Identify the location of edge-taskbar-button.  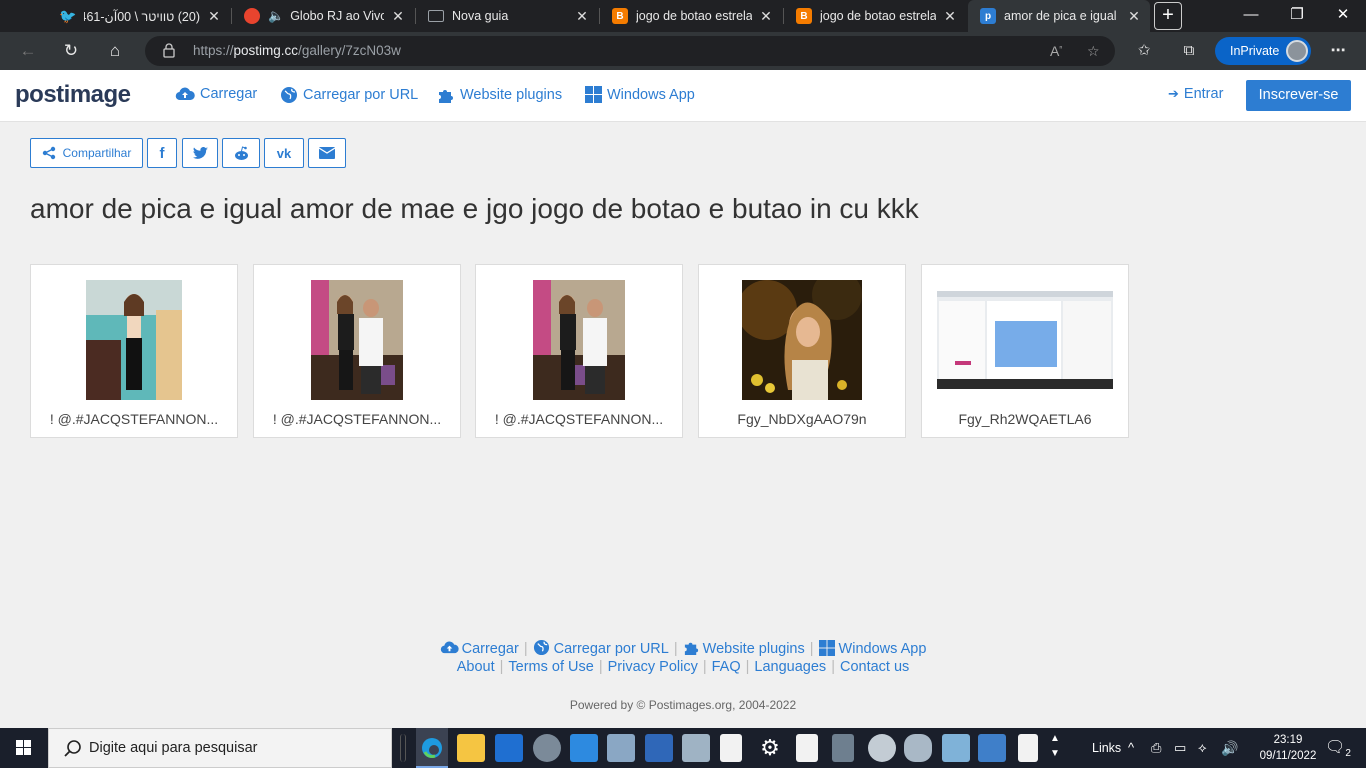
(432, 748).